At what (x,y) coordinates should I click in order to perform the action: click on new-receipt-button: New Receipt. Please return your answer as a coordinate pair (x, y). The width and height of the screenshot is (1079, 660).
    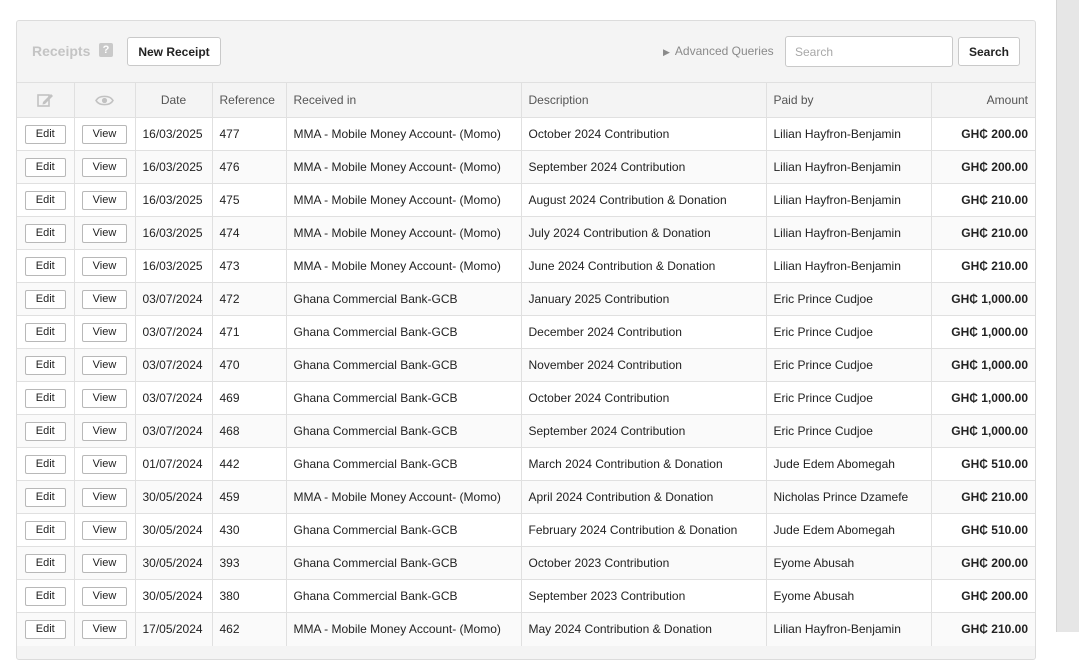
    Looking at the image, I should click on (174, 51).